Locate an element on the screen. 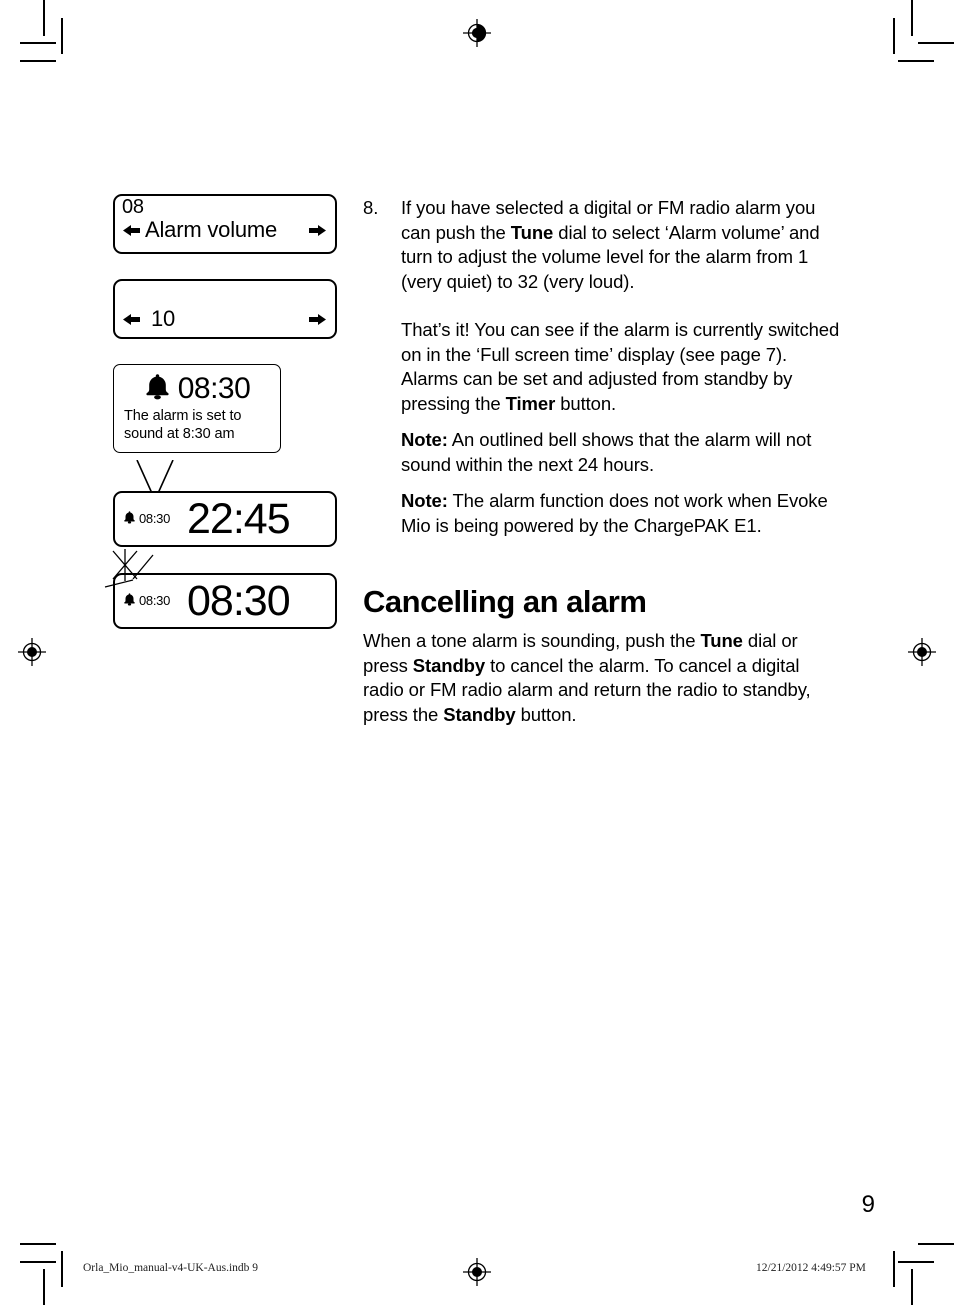 Image resolution: width=954 pixels, height=1305 pixels. lcd-value-display: 10 is located at coordinates (225, 309).